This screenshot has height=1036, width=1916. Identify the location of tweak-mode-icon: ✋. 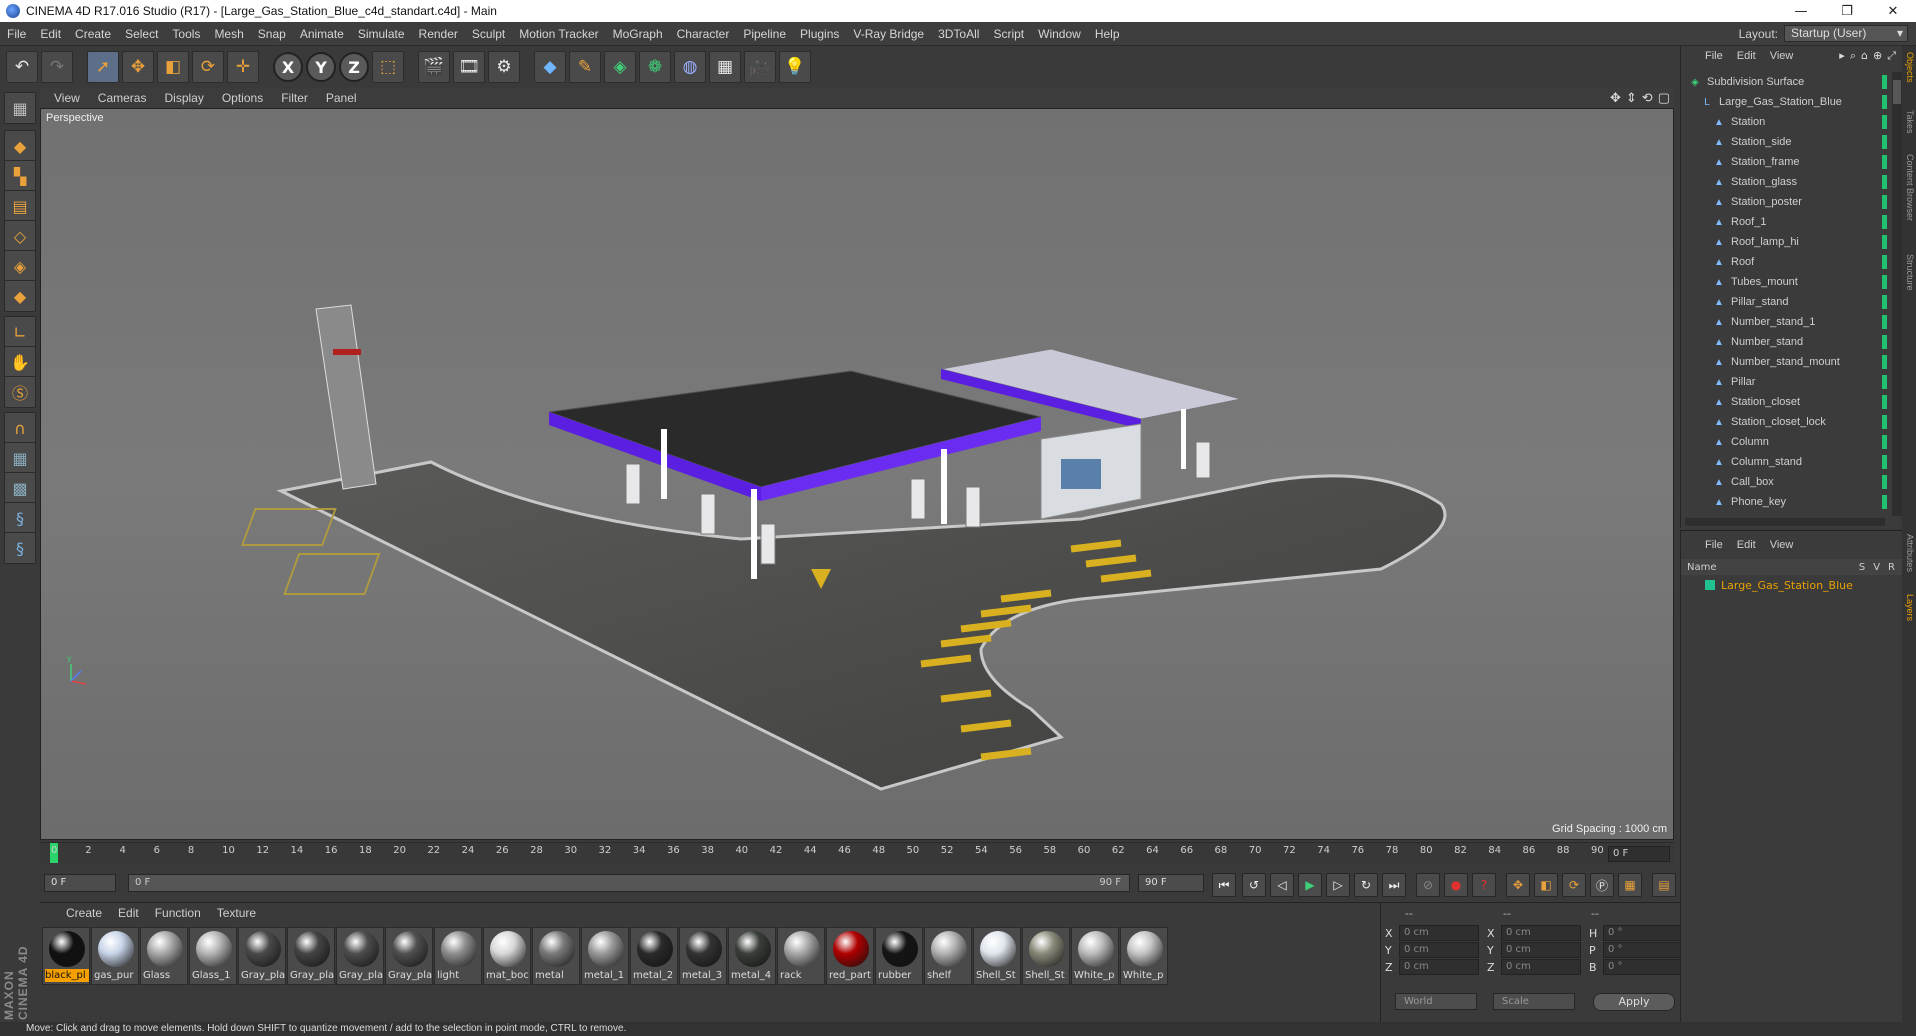
(20, 362).